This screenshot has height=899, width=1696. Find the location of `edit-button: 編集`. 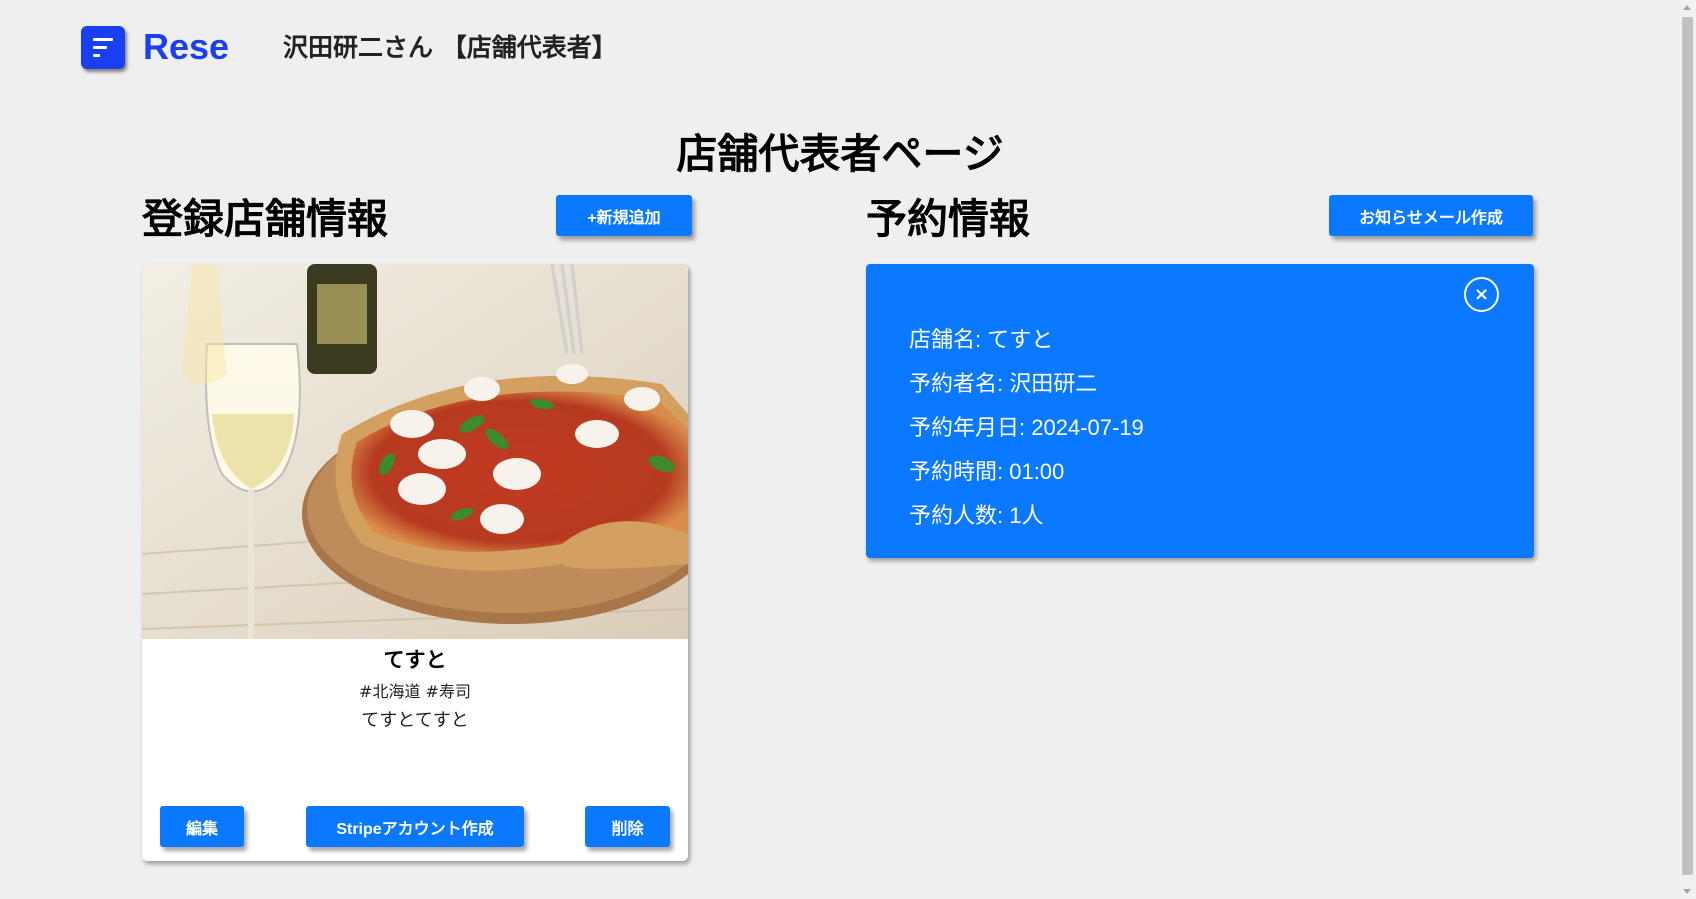

edit-button: 編集 is located at coordinates (202, 826).